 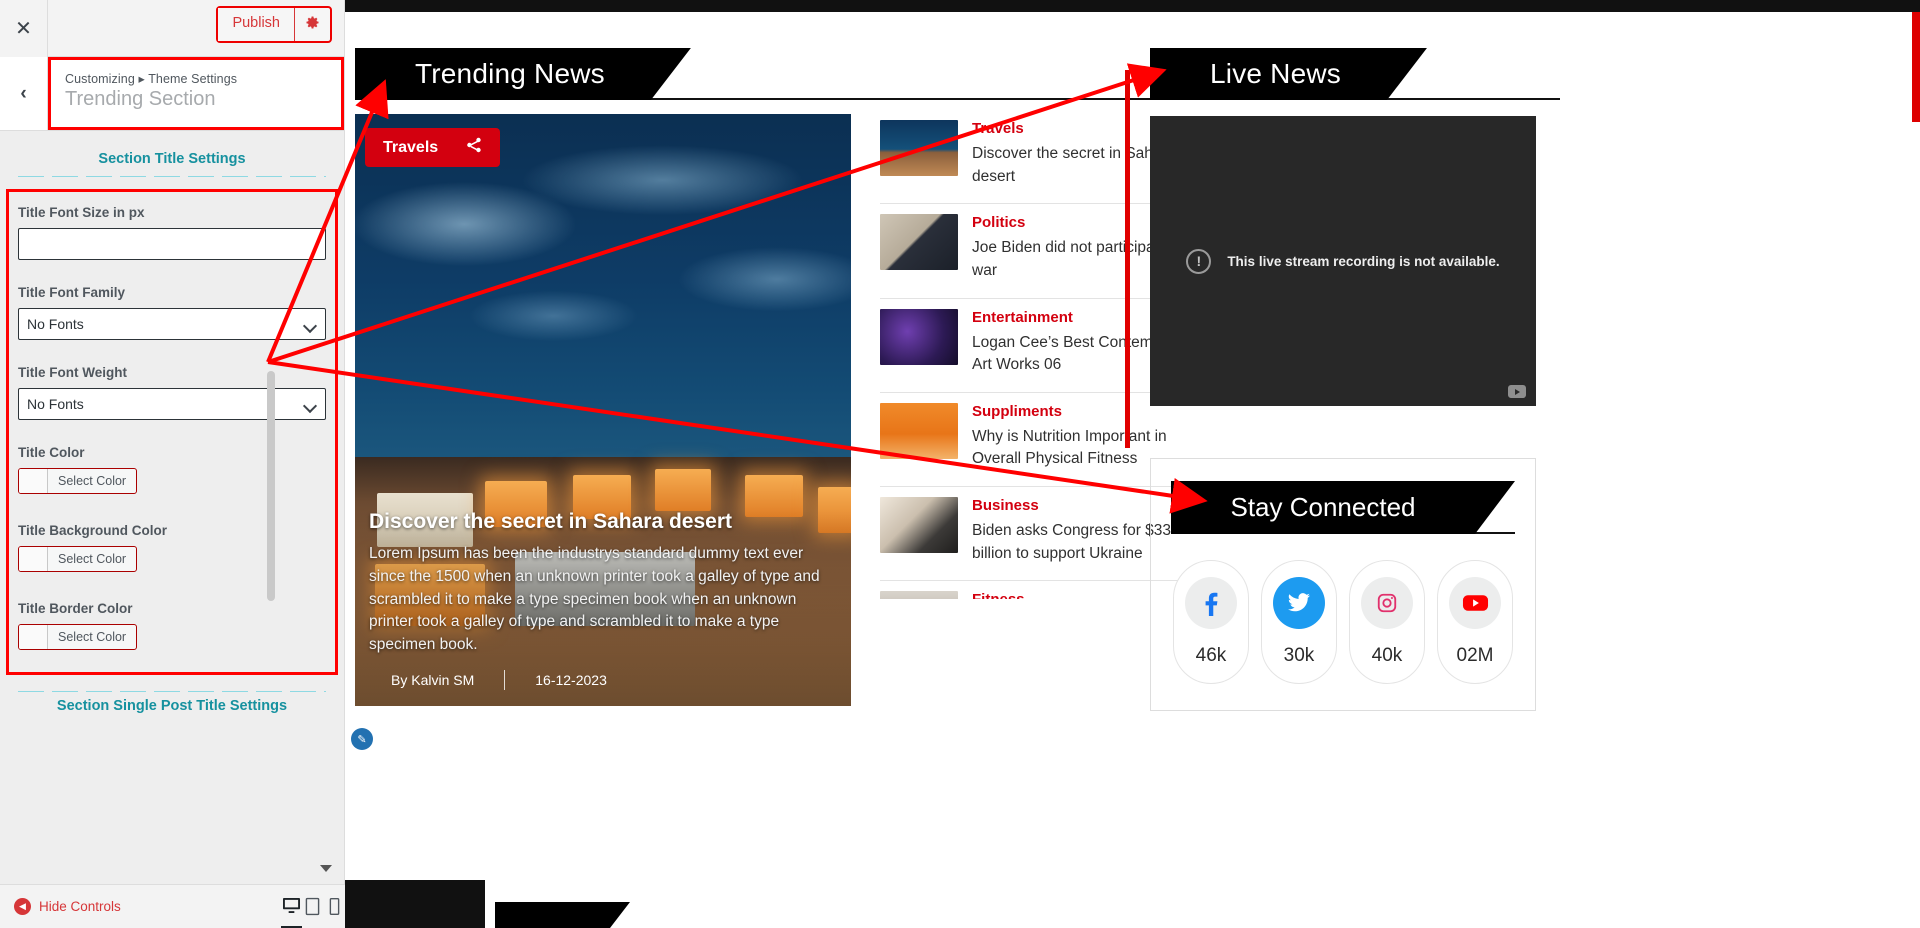 I want to click on chevron-left-icon: ◀, so click(x=22, y=906).